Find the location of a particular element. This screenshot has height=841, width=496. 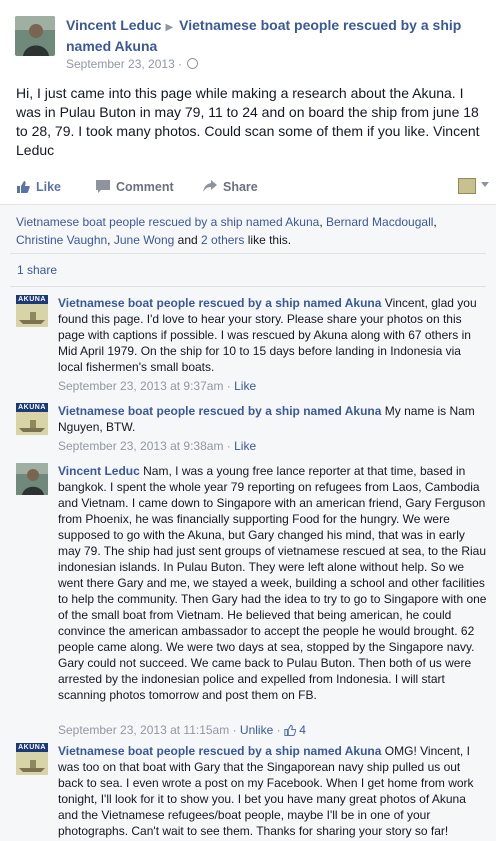

comment-label: Comment is located at coordinates (145, 187).